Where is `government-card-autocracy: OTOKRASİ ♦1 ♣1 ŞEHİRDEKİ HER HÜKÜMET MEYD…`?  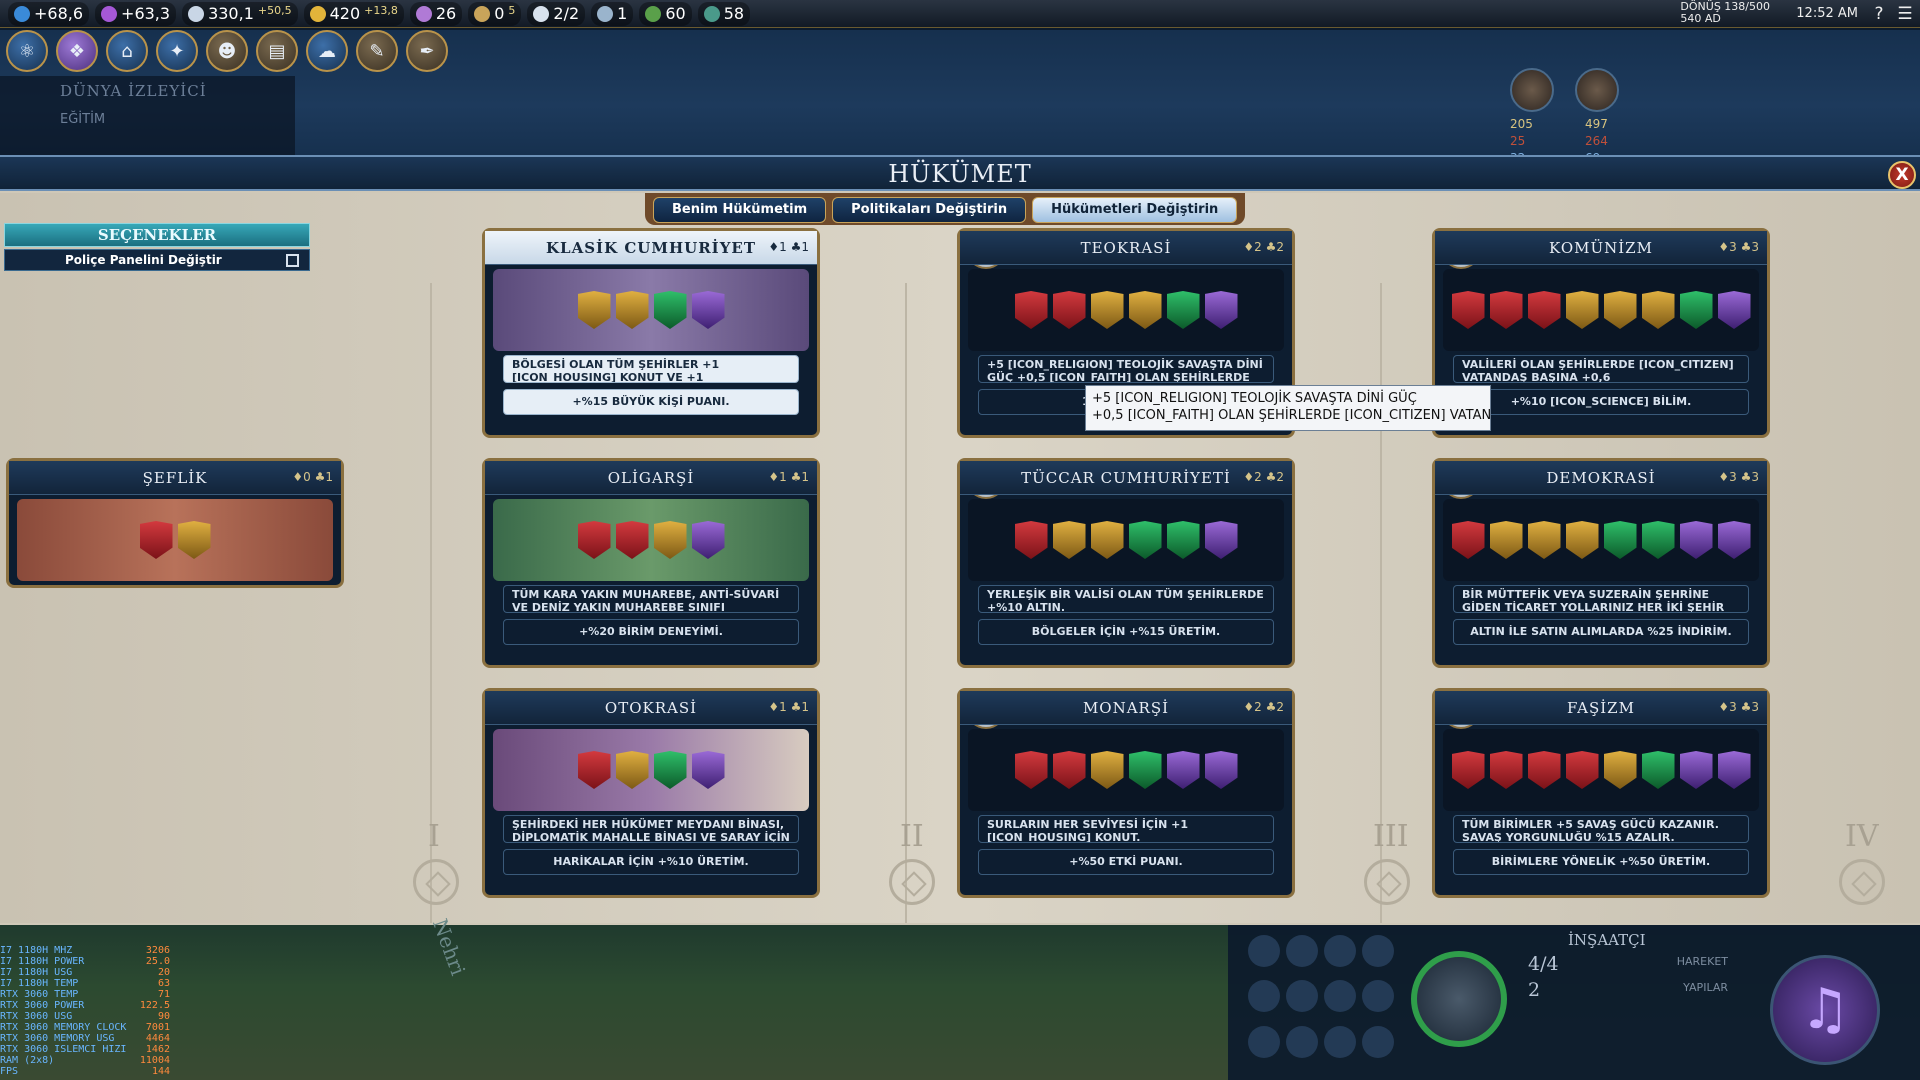 government-card-autocracy: OTOKRASİ ♦1 ♣1 ŞEHİRDEKİ HER HÜKÜMET MEYD… is located at coordinates (651, 793).